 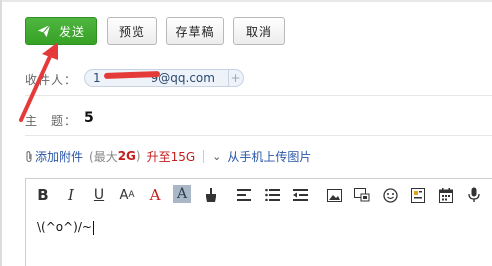 I want to click on screenshot-icon, so click(x=362, y=195).